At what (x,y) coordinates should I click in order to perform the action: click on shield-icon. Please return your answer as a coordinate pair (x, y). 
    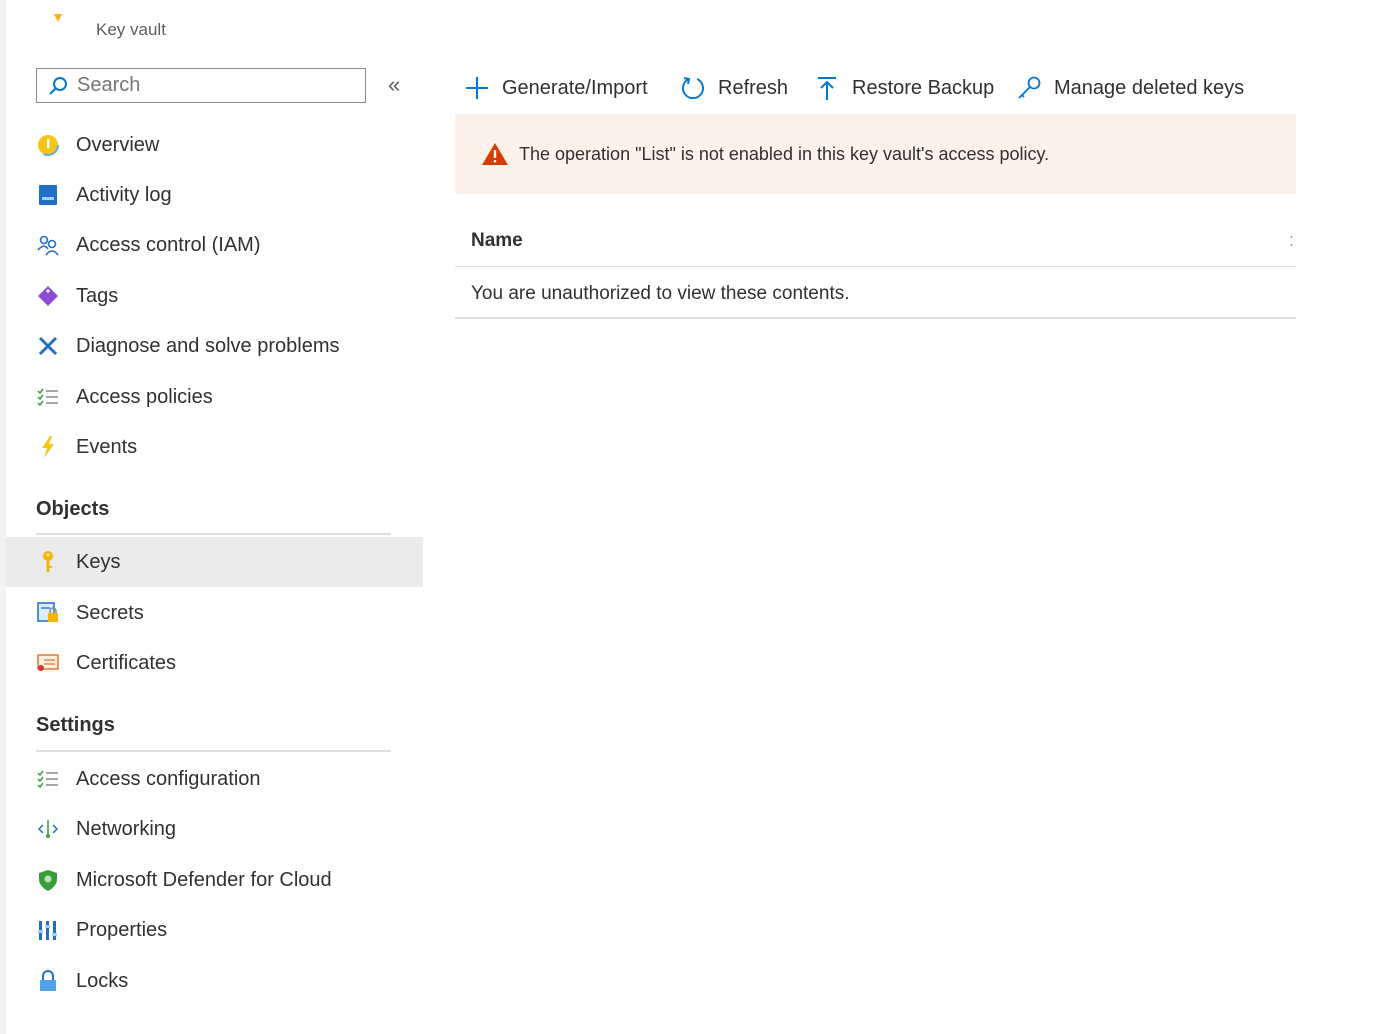
    Looking at the image, I should click on (48, 880).